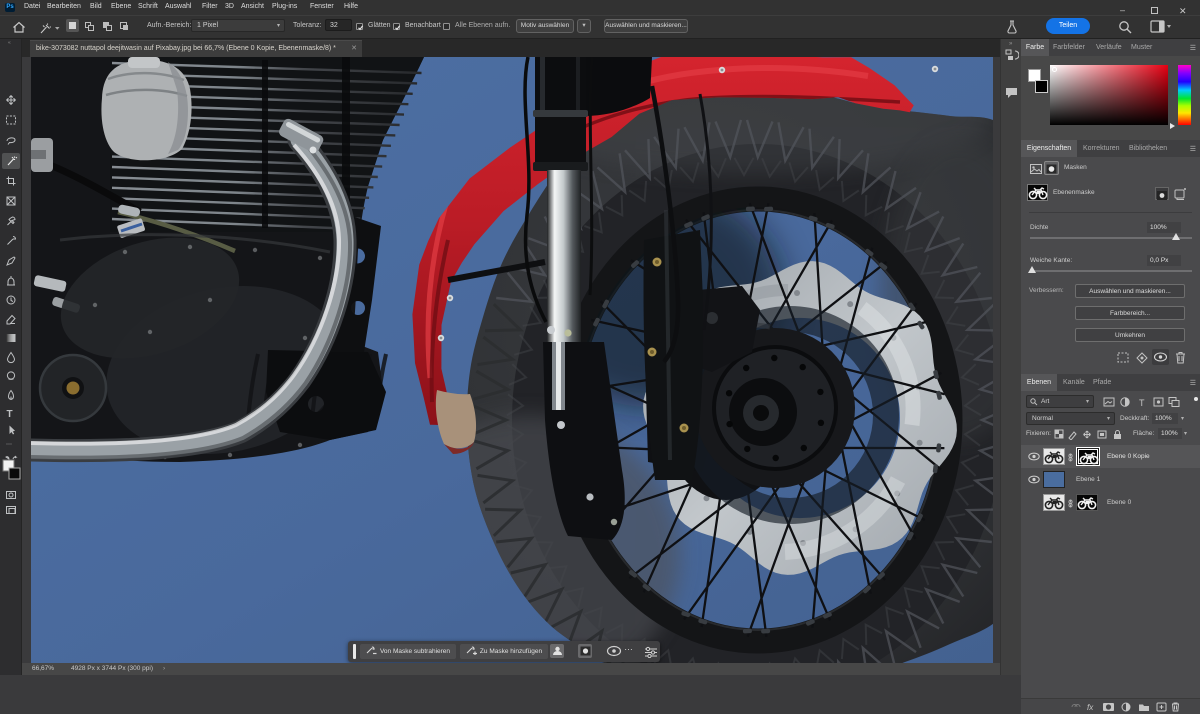 This screenshot has width=1200, height=714. Describe the element at coordinates (1090, 707) in the screenshot. I see `svg-text: fx` at that location.